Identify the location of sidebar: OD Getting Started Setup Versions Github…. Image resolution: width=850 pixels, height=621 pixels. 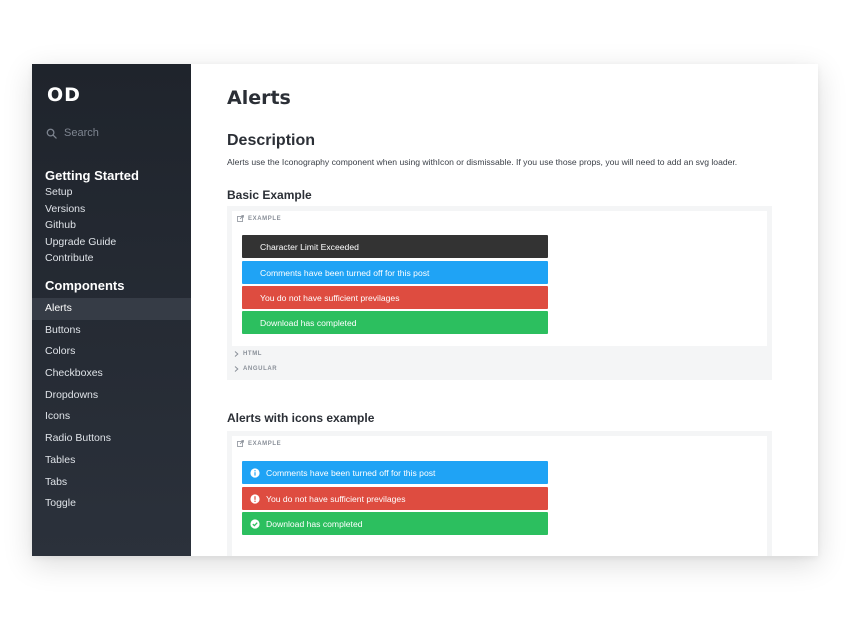
(111, 310).